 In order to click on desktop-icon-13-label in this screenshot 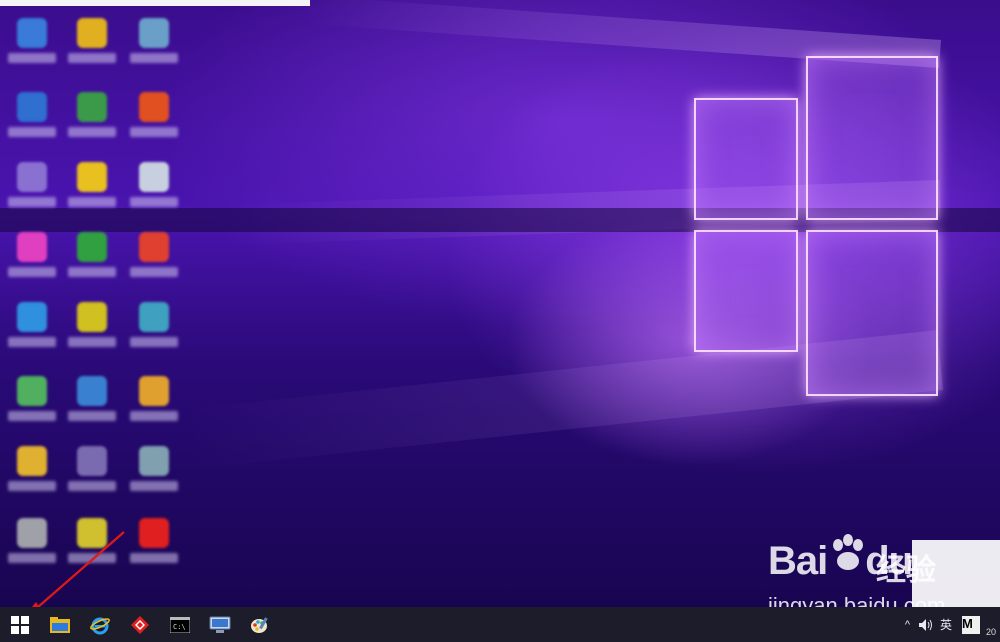, I will do `click(32, 342)`.